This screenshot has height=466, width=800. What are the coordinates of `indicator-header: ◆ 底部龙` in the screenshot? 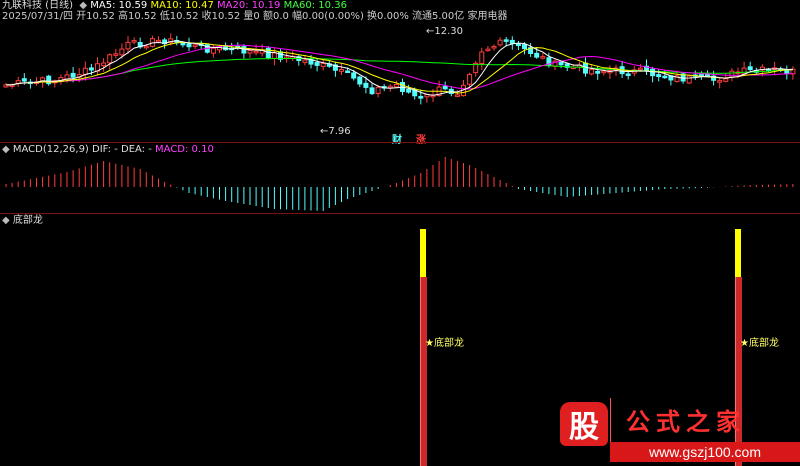 It's located at (22, 221).